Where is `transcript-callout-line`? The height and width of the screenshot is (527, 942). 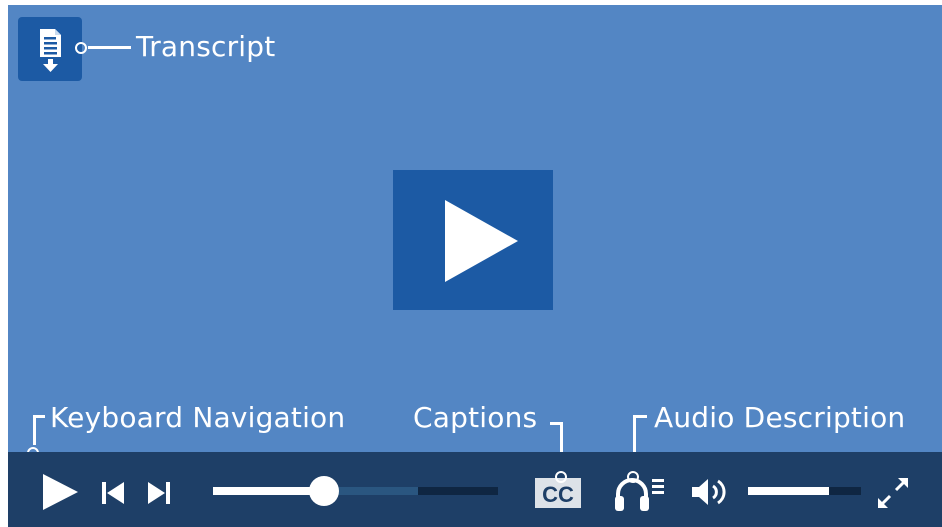
transcript-callout-line is located at coordinates (109, 47).